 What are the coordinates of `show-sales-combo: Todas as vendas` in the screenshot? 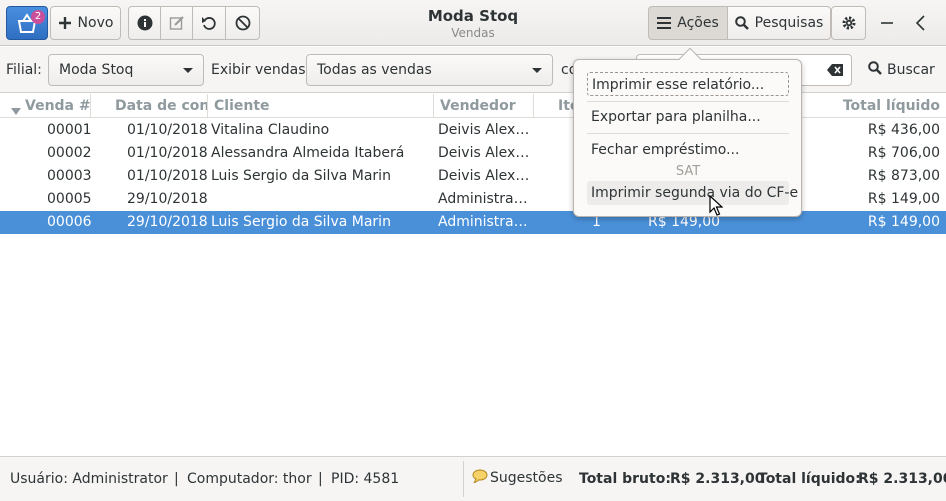 It's located at (429, 70).